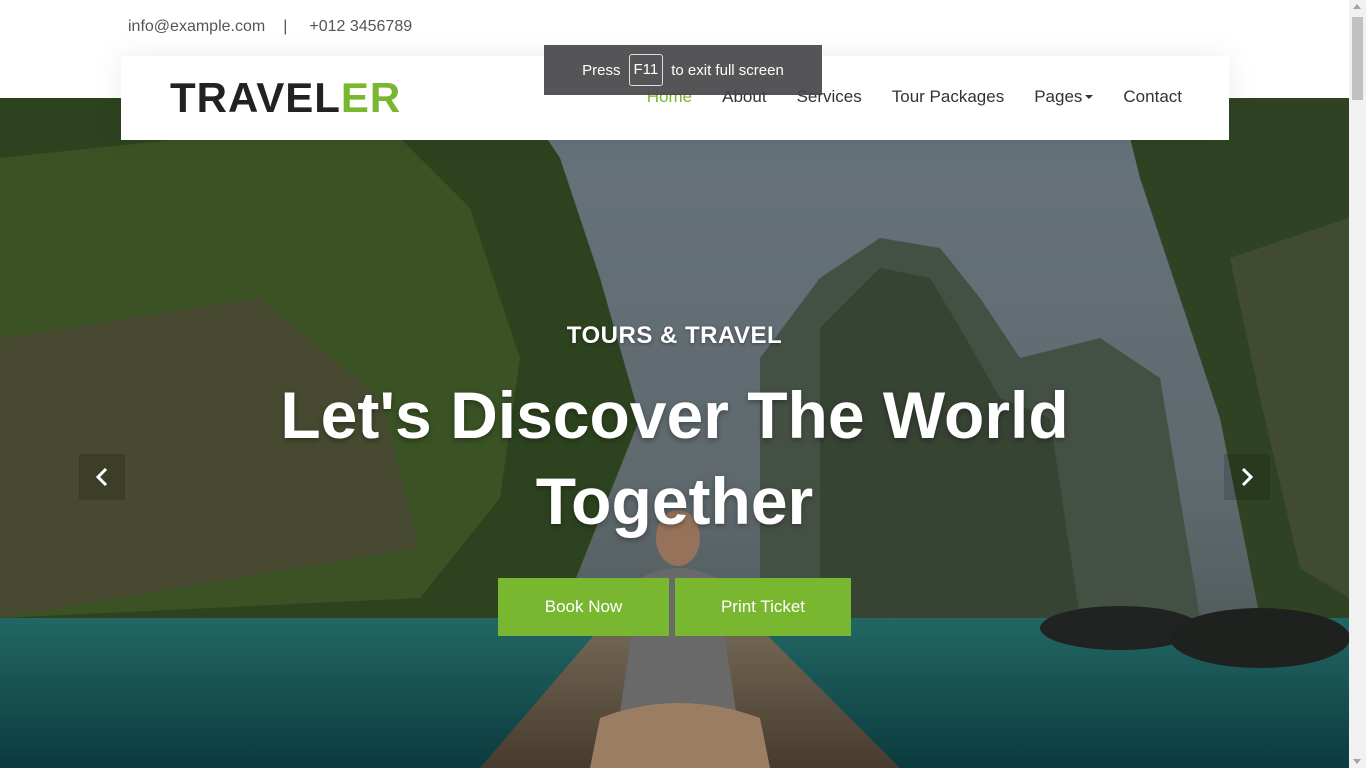 The image size is (1366, 768). What do you see at coordinates (255, 97) in the screenshot?
I see `brand-main-text: TRAVEL` at bounding box center [255, 97].